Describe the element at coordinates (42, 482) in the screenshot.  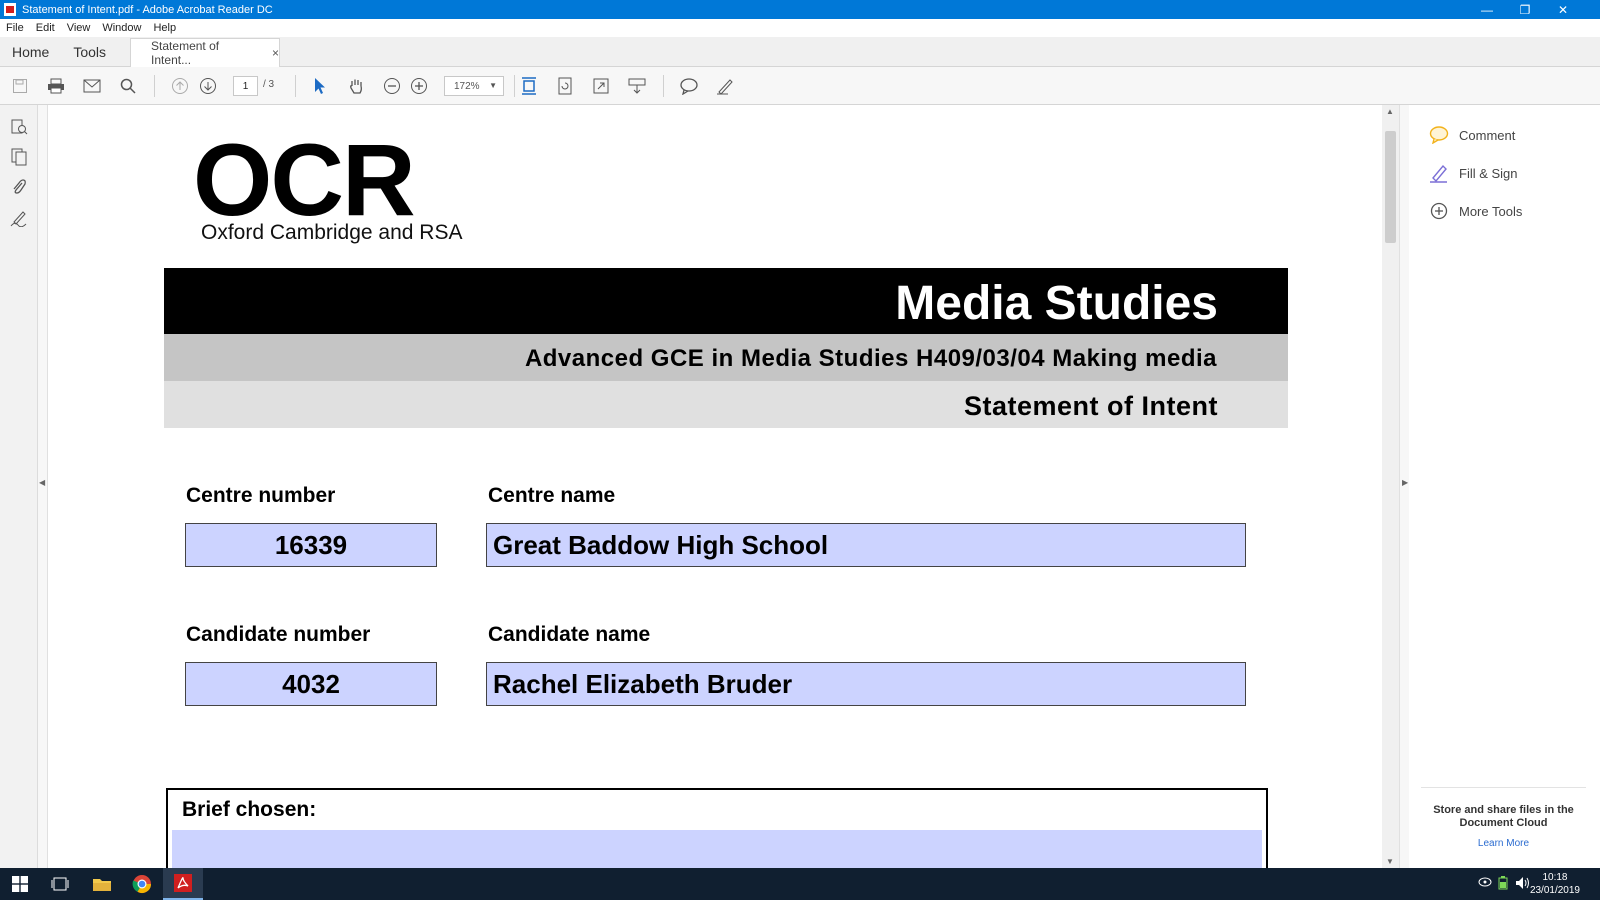
I see `chevron-left-icon: ◀` at that location.